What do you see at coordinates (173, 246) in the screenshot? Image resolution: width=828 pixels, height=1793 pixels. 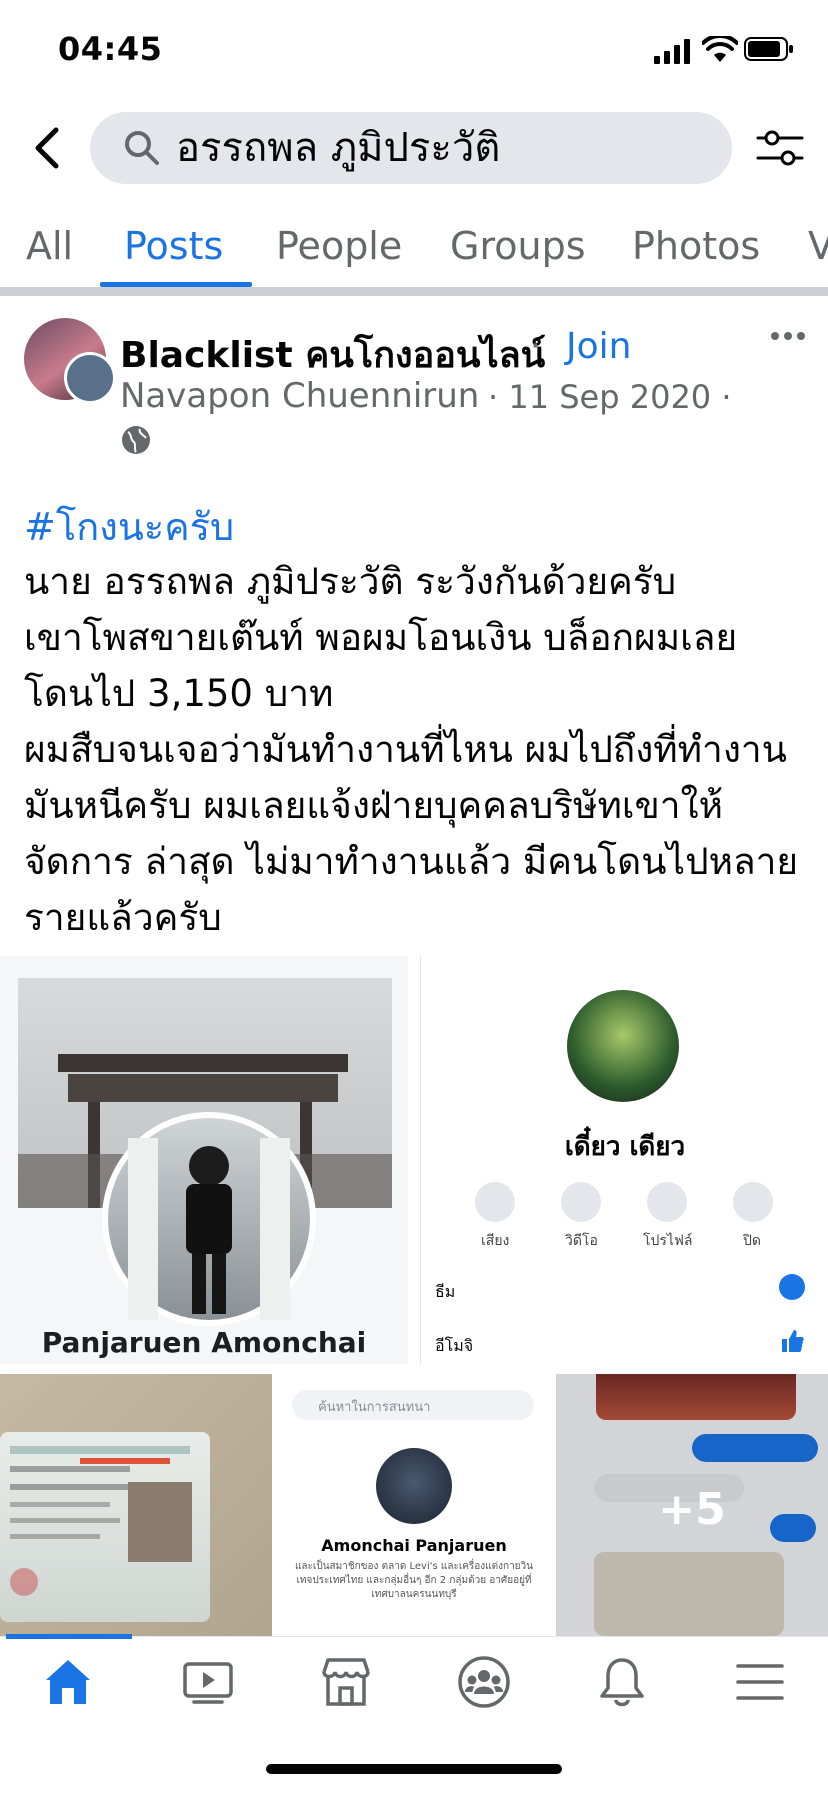 I see `tab-posts: Posts` at bounding box center [173, 246].